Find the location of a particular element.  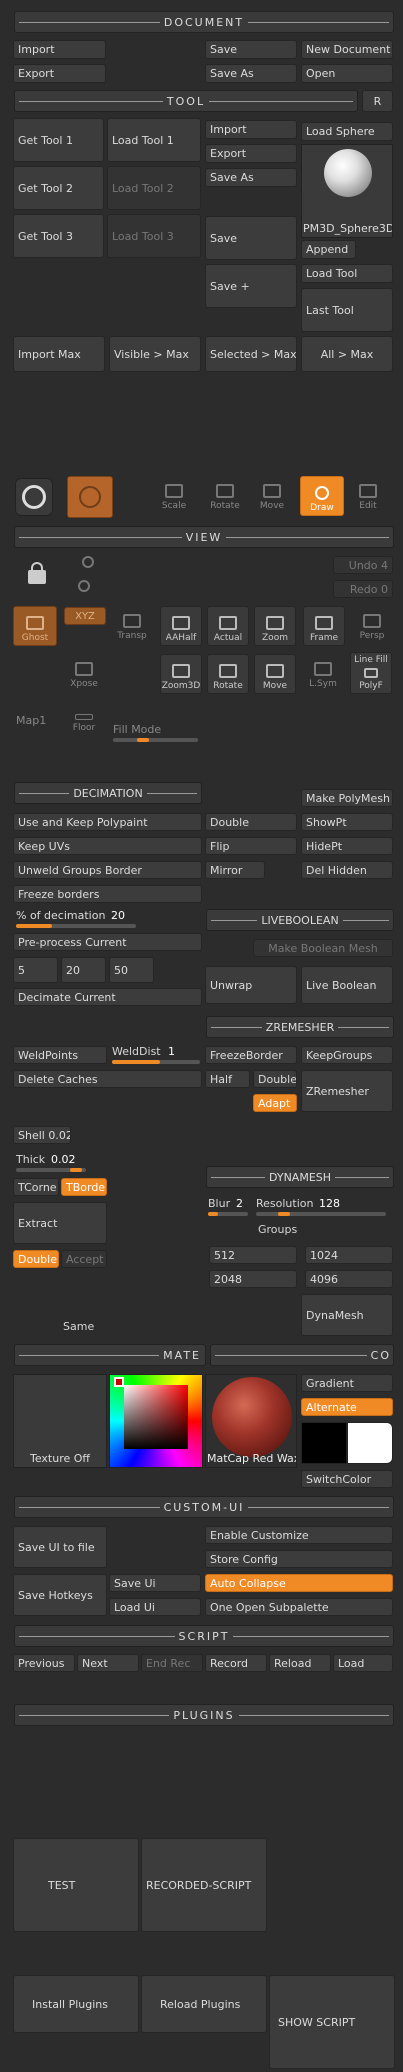

make-polymesh-button: Make PolyMesh is located at coordinates (347, 798).